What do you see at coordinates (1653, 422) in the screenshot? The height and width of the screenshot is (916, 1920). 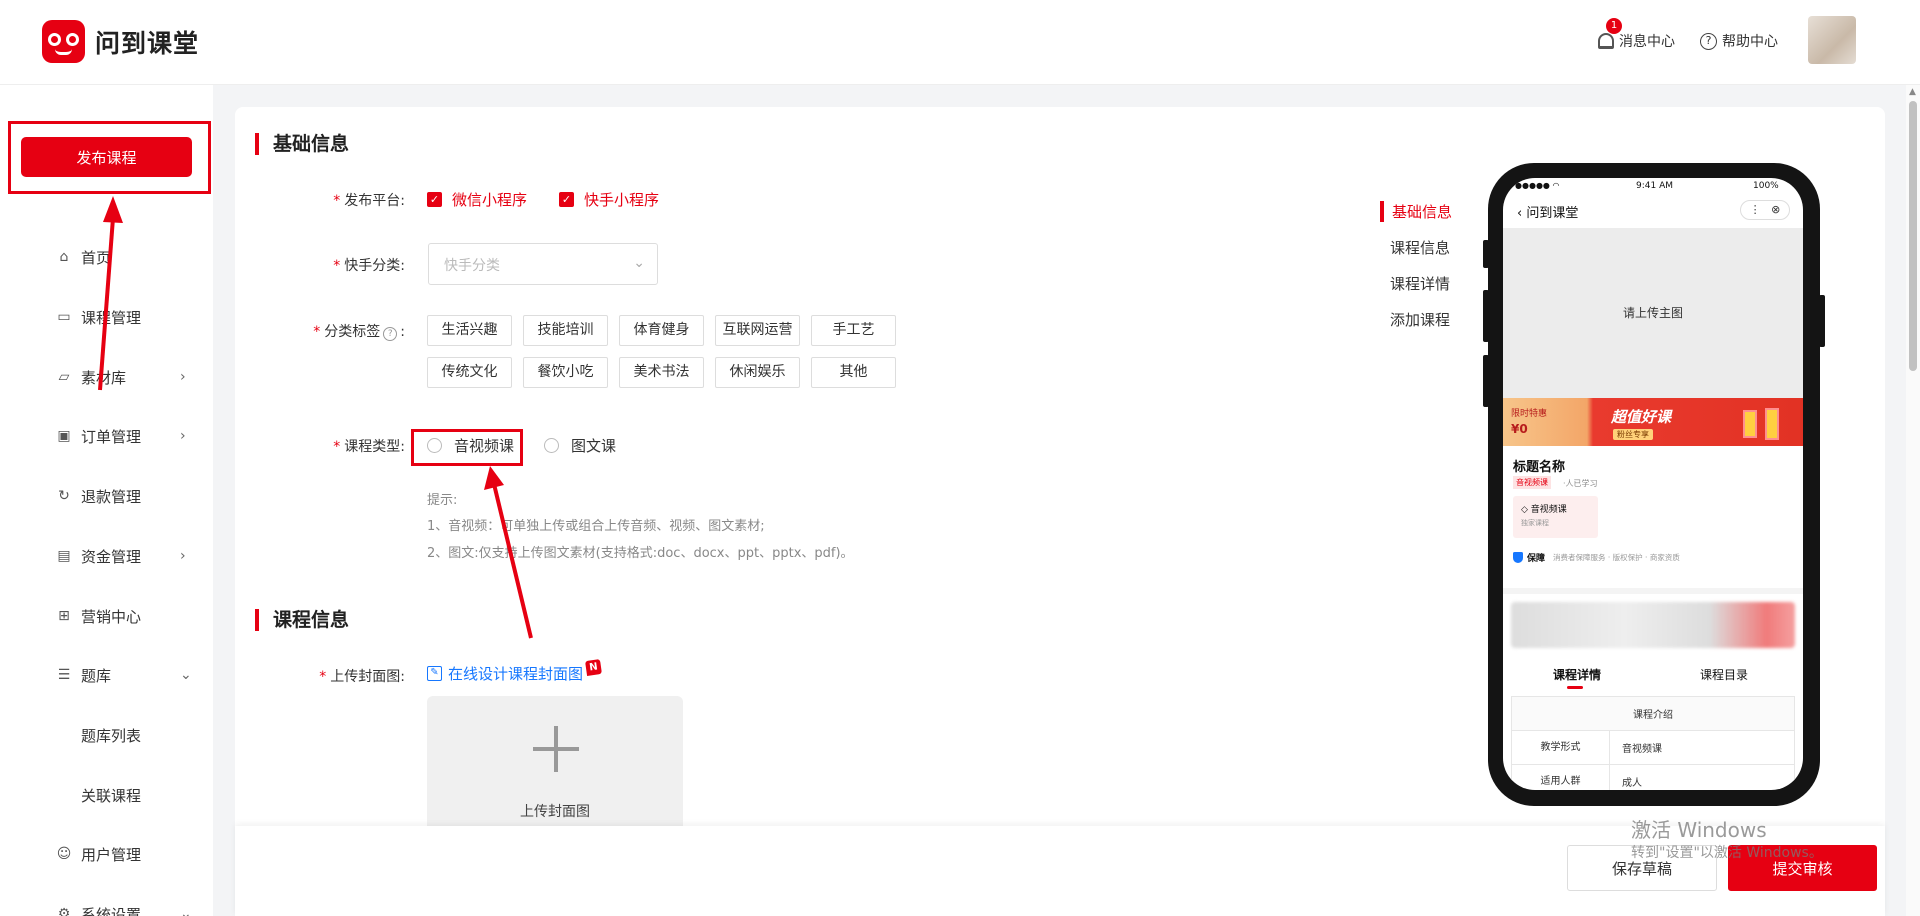 I see `promo-banner: 限时特惠 ¥0 超值好课 粉丝专享` at bounding box center [1653, 422].